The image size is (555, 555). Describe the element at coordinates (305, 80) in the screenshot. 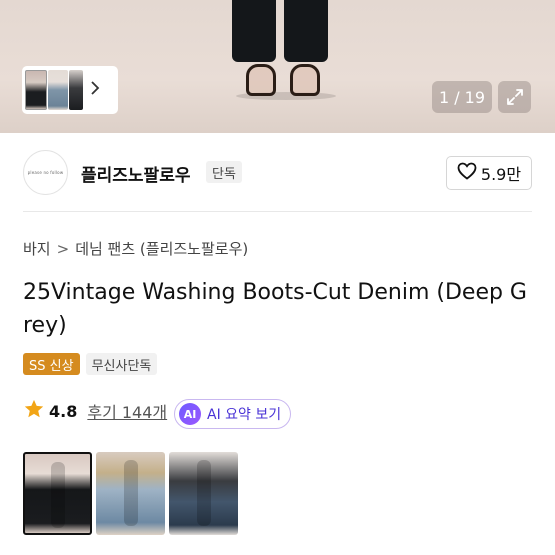

I see `hero-shoe-right` at that location.